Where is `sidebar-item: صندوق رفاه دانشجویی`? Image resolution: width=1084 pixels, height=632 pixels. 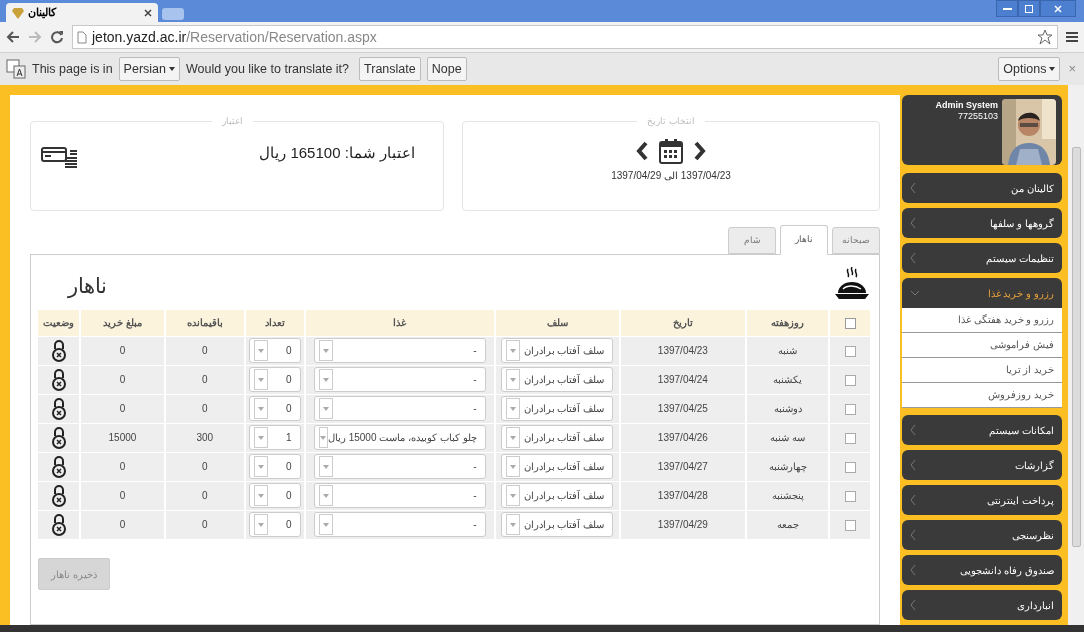 sidebar-item: صندوق رفاه دانشجویی is located at coordinates (982, 570).